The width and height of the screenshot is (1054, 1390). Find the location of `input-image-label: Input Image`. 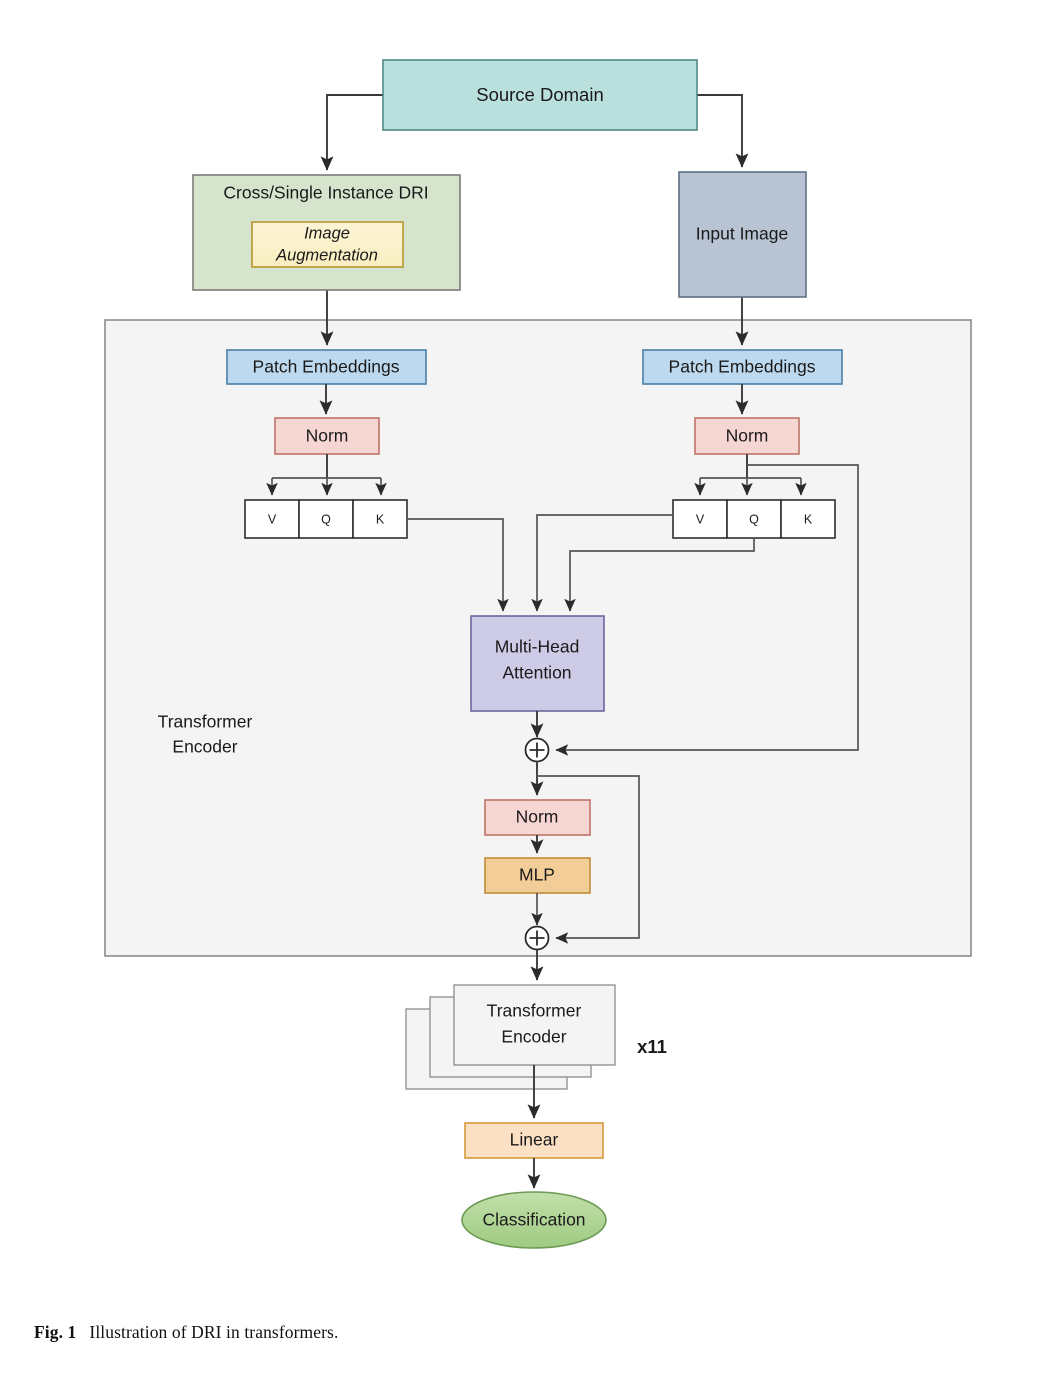

input-image-label: Input Image is located at coordinates (742, 234).